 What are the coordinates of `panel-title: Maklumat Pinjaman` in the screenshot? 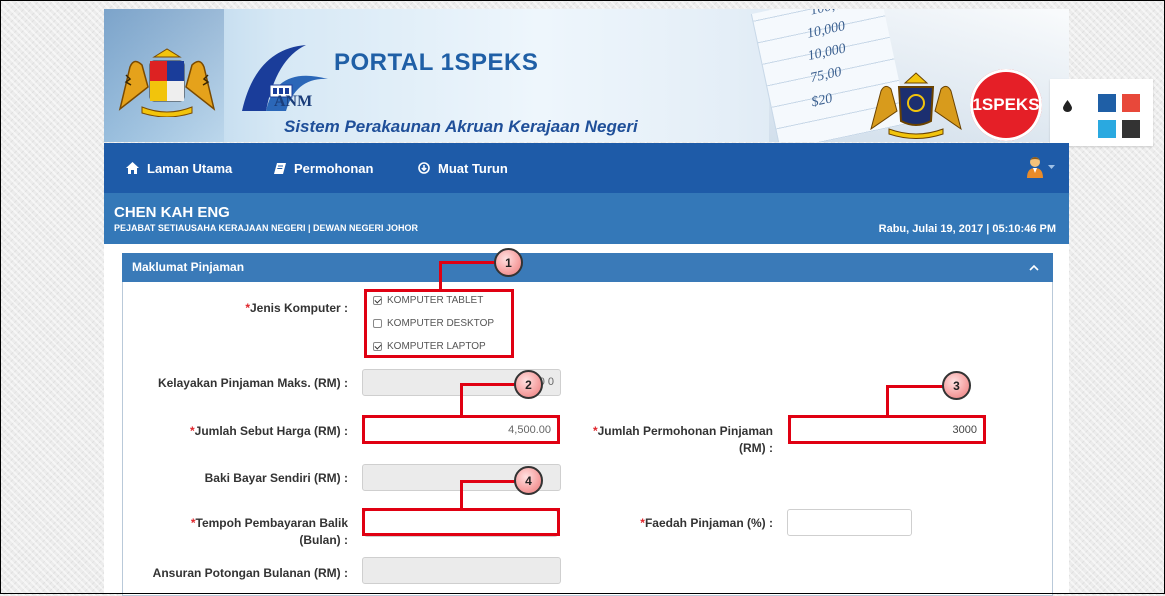 It's located at (188, 267).